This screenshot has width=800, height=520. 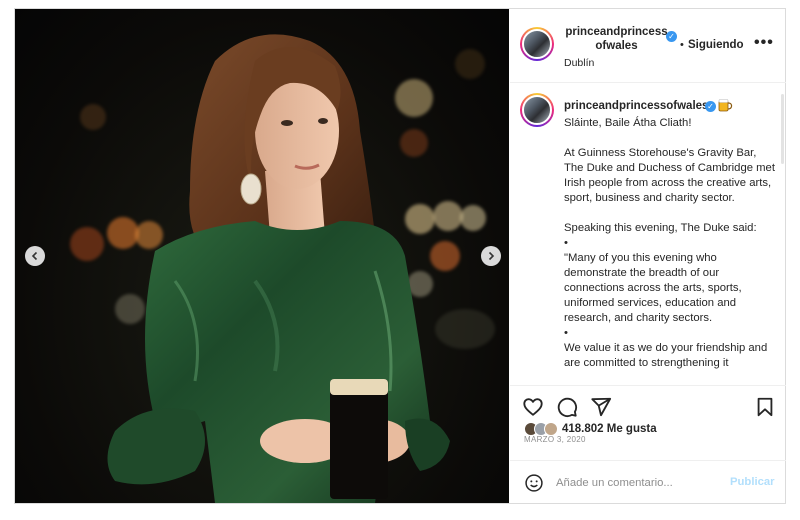 What do you see at coordinates (782, 129) in the screenshot?
I see `caption-scrollbar` at bounding box center [782, 129].